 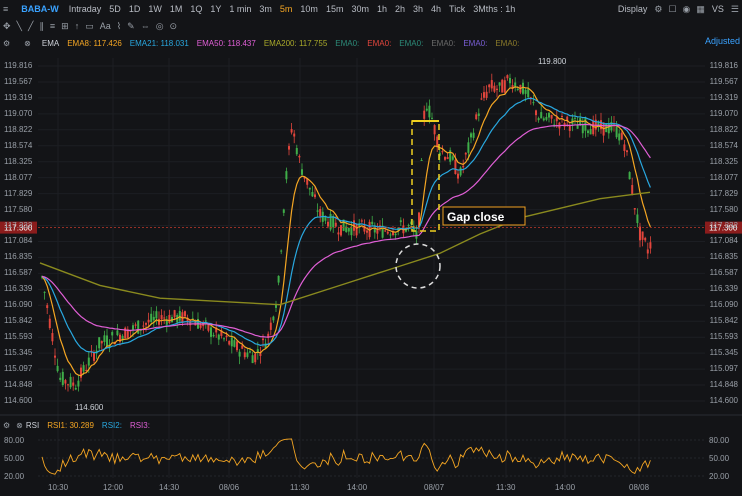 What do you see at coordinates (506, 487) in the screenshot?
I see `time-tick: 11:30` at bounding box center [506, 487].